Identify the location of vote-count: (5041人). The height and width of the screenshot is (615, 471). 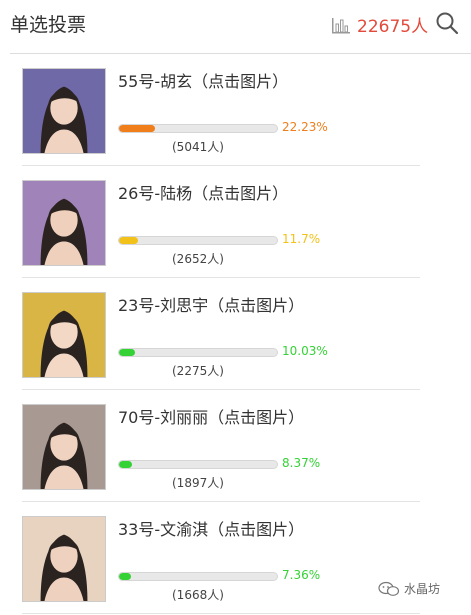
(198, 147).